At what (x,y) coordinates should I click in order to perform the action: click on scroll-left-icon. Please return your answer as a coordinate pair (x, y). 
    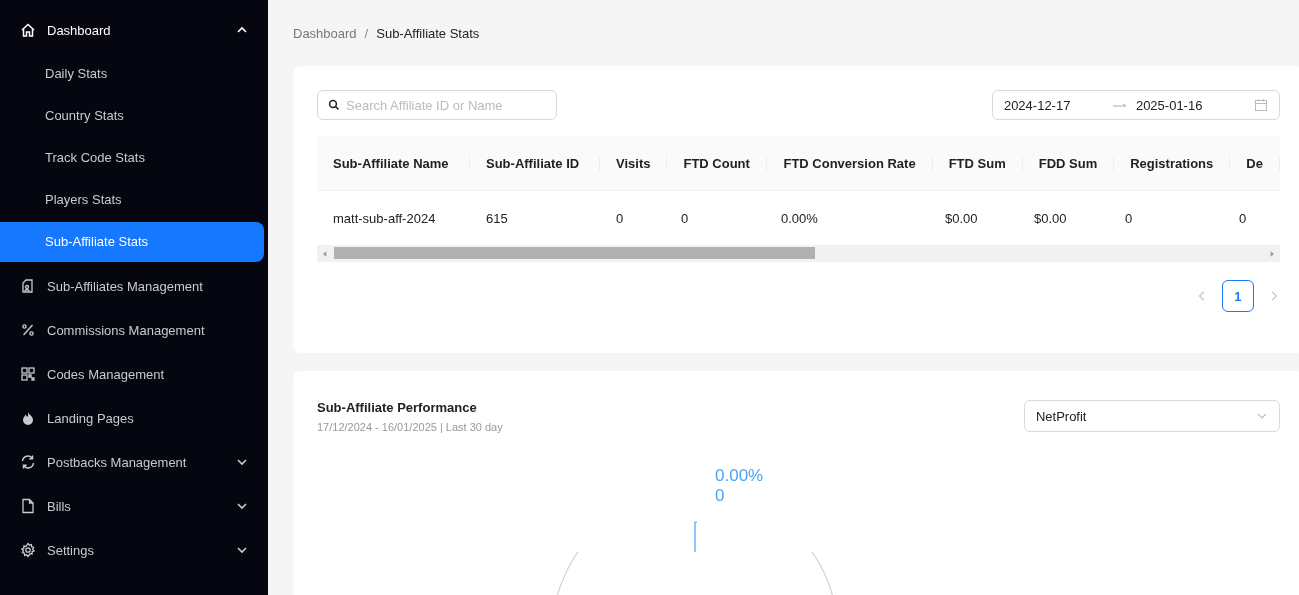
    Looking at the image, I should click on (325, 253).